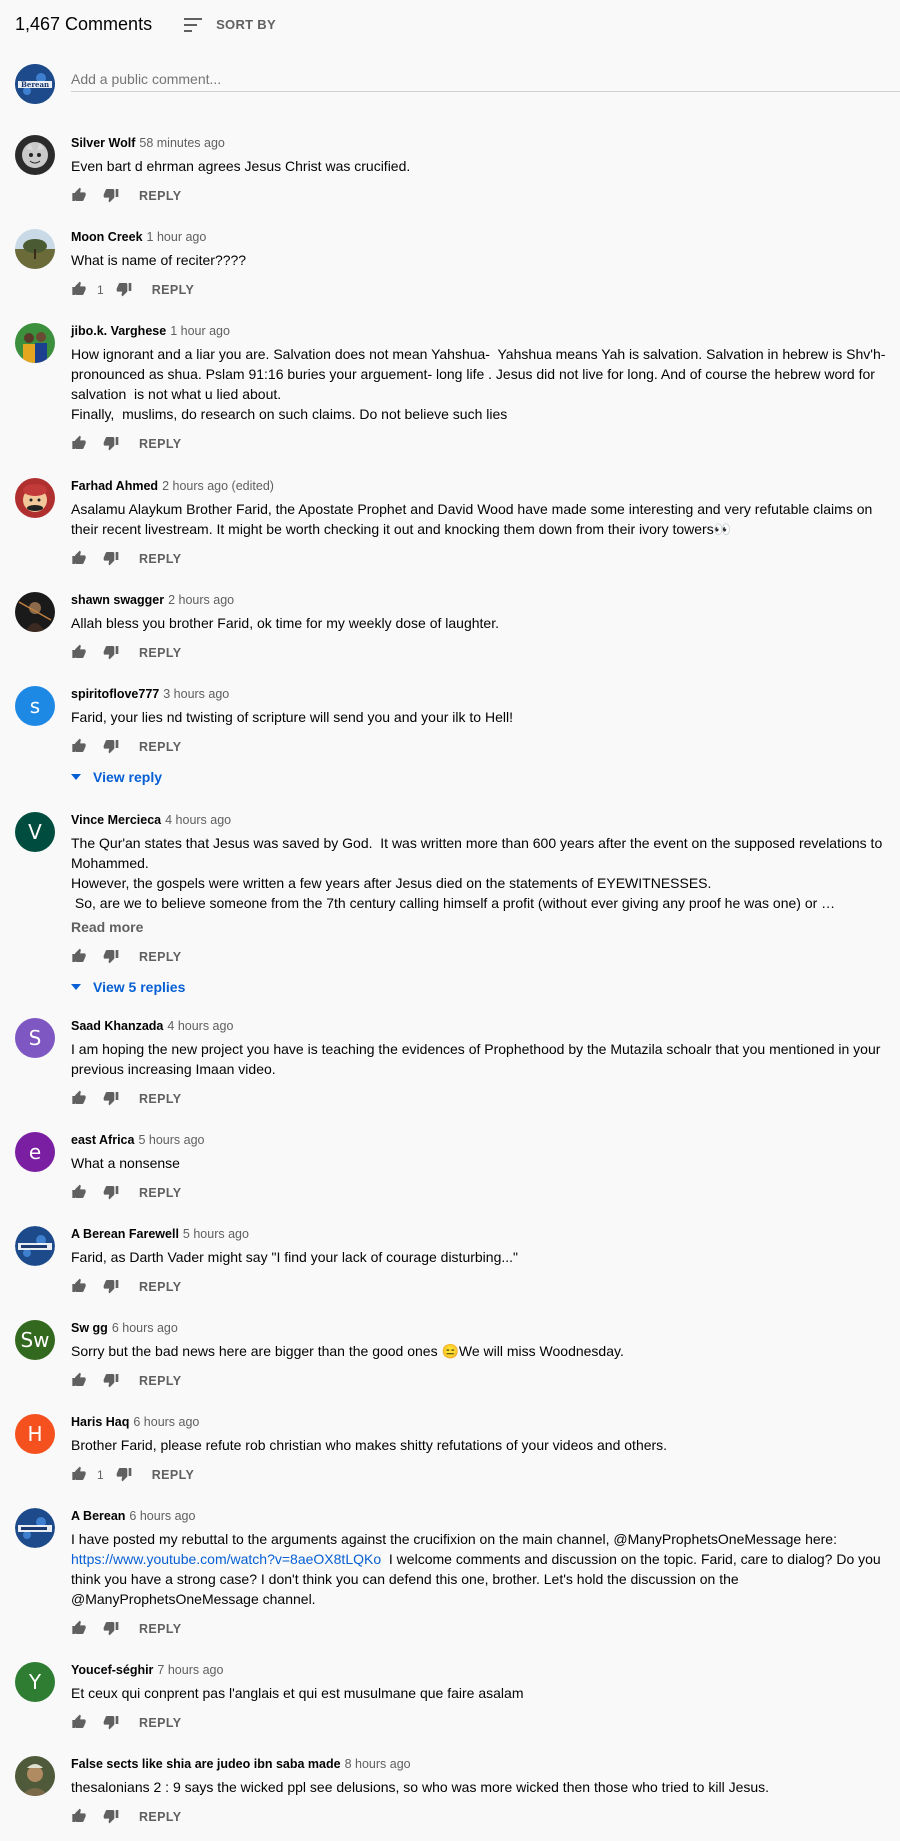 The height and width of the screenshot is (1841, 900). I want to click on user-avatar: Berean, so click(35, 84).